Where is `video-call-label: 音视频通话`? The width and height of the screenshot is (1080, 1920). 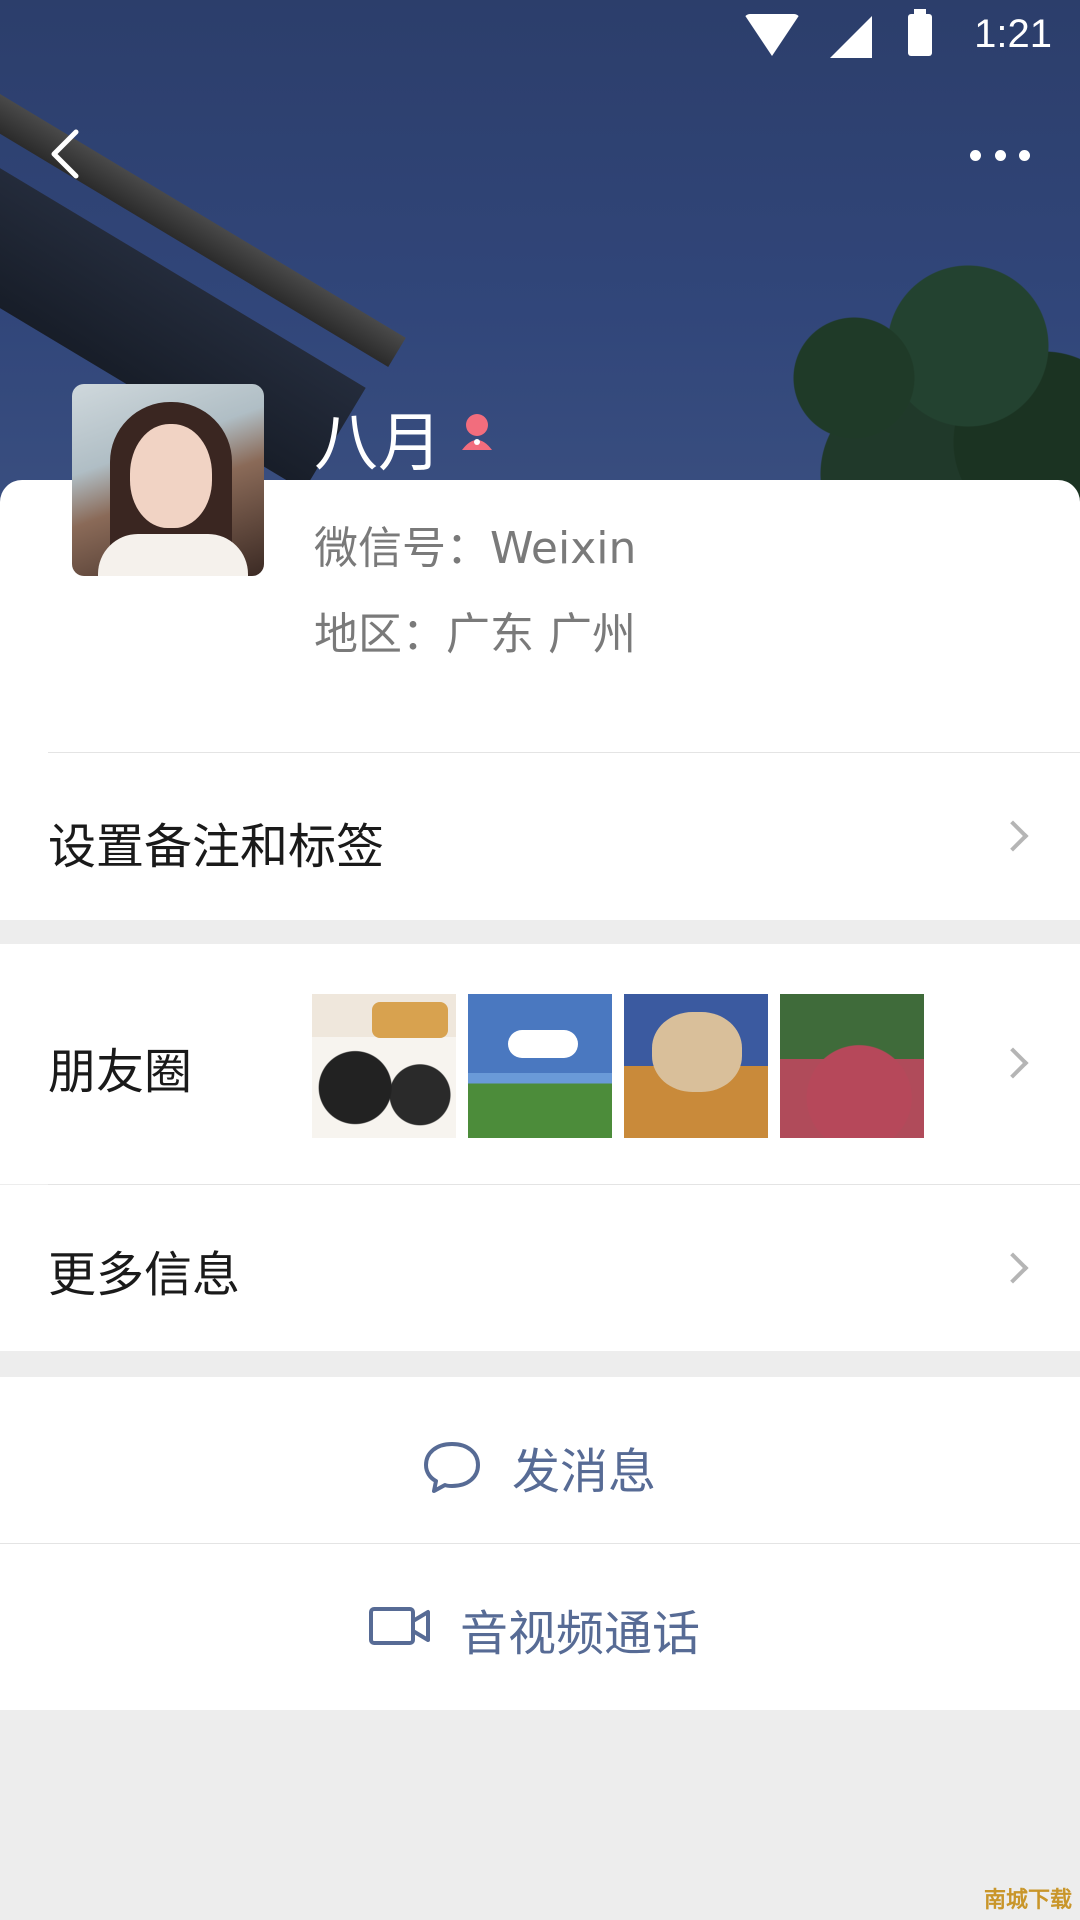
video-call-label: 音视频通话 is located at coordinates (580, 1634).